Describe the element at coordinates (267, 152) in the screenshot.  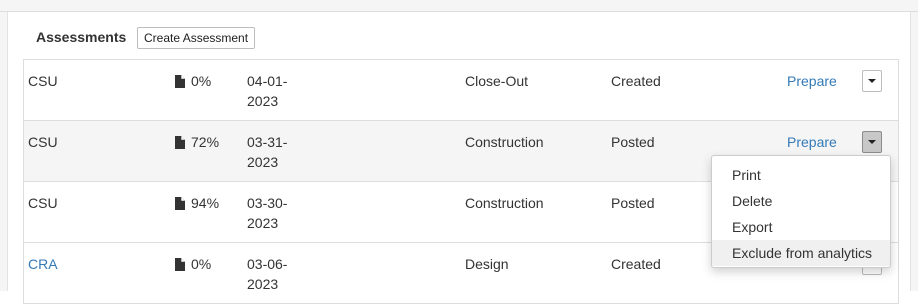
I see `assessment-date: 03-31-2023` at that location.